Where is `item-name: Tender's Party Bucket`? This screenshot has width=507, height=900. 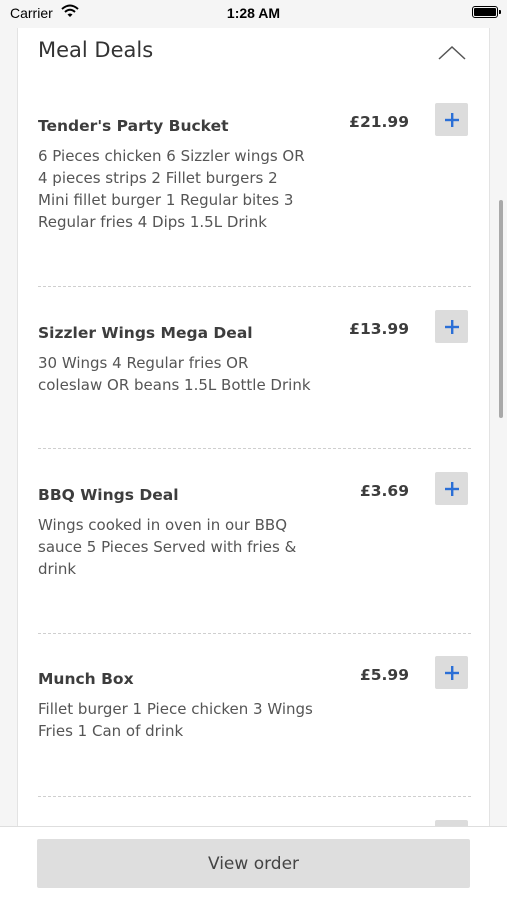
item-name: Tender's Party Bucket is located at coordinates (133, 126).